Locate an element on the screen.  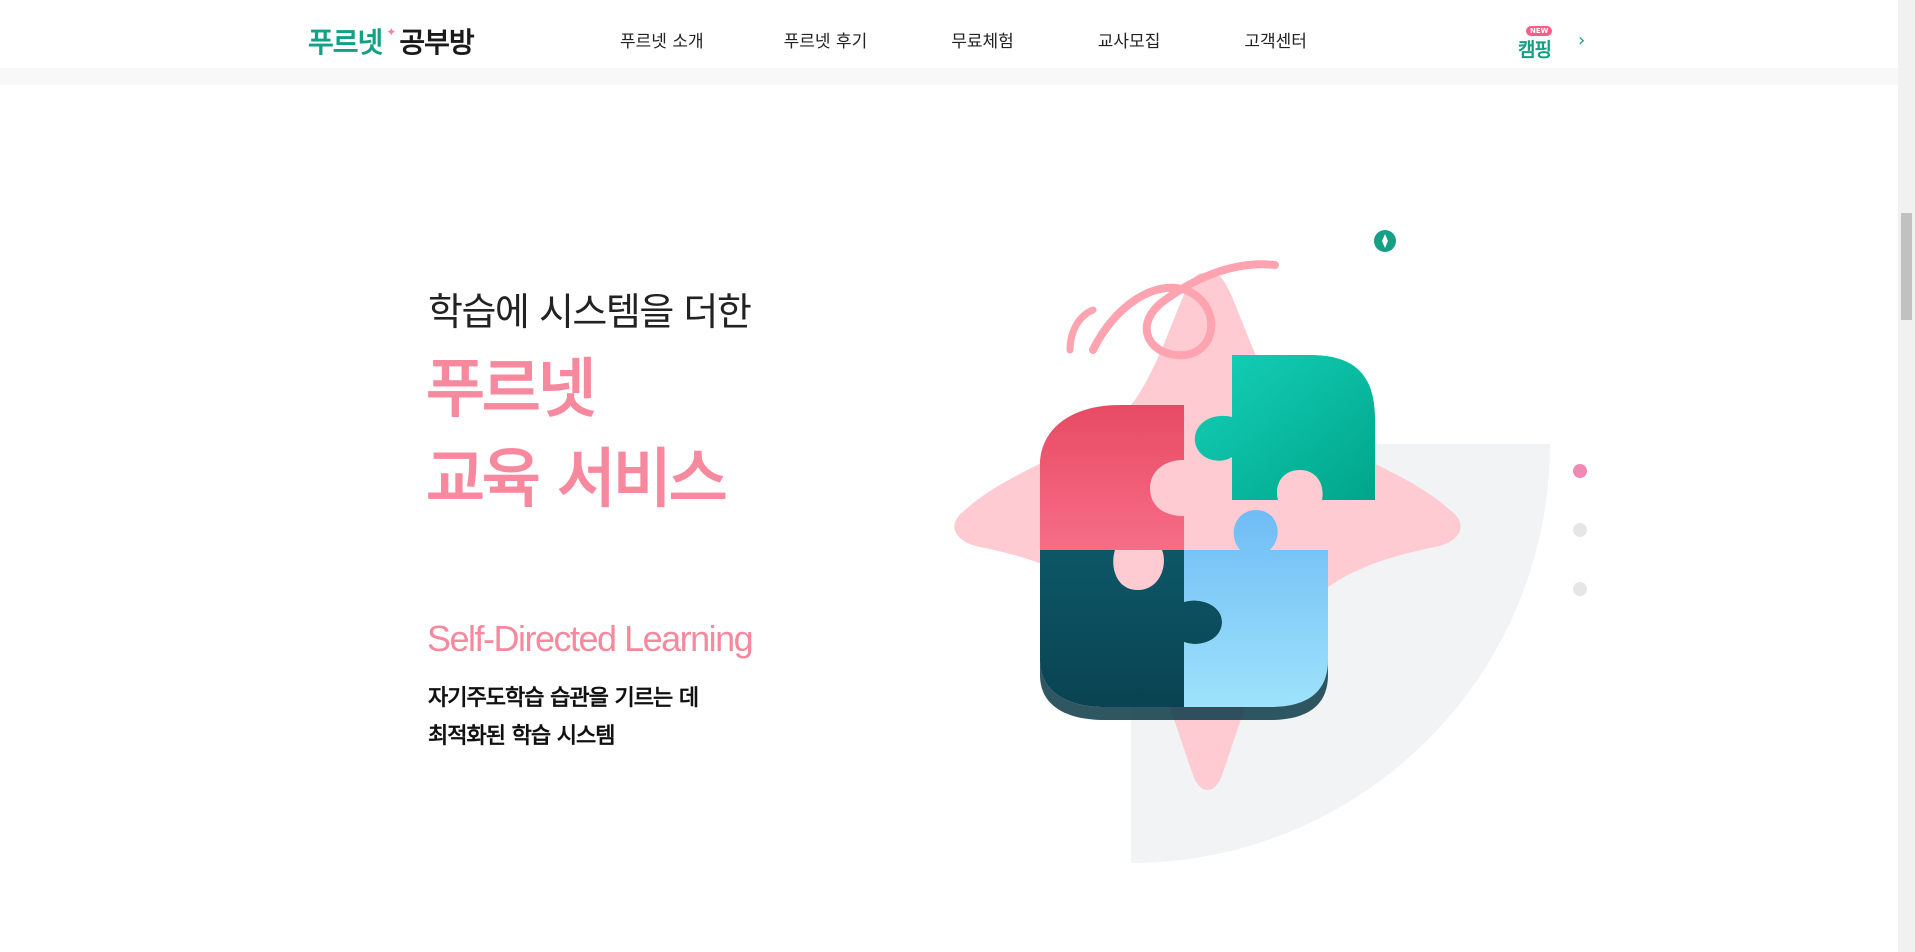
hero-title: 푸르넷 교육 서비스 is located at coordinates (577, 435).